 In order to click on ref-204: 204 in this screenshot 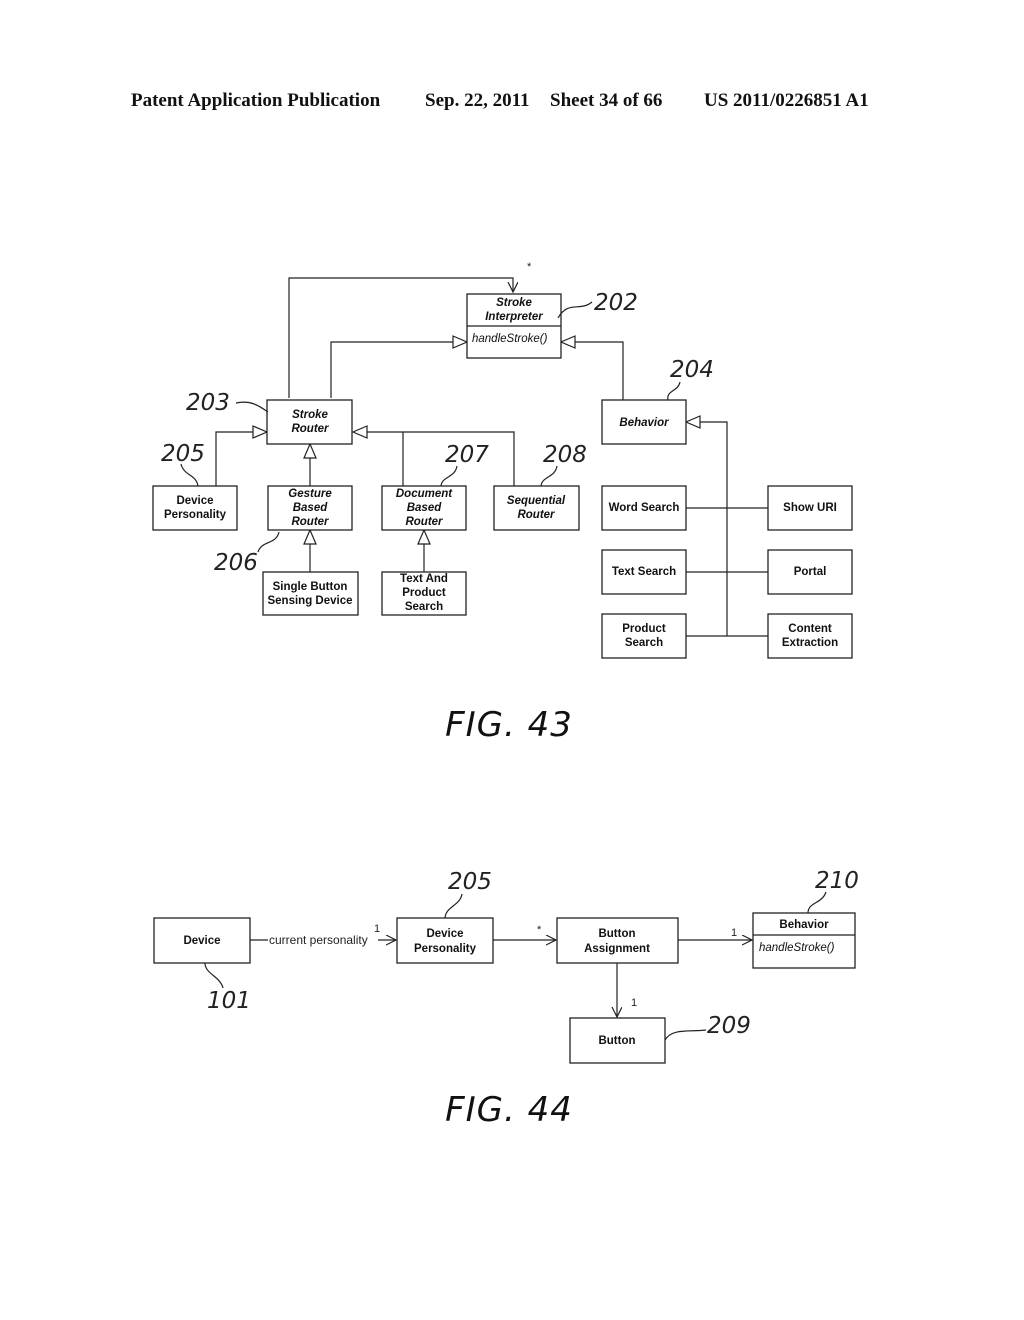, I will do `click(692, 370)`.